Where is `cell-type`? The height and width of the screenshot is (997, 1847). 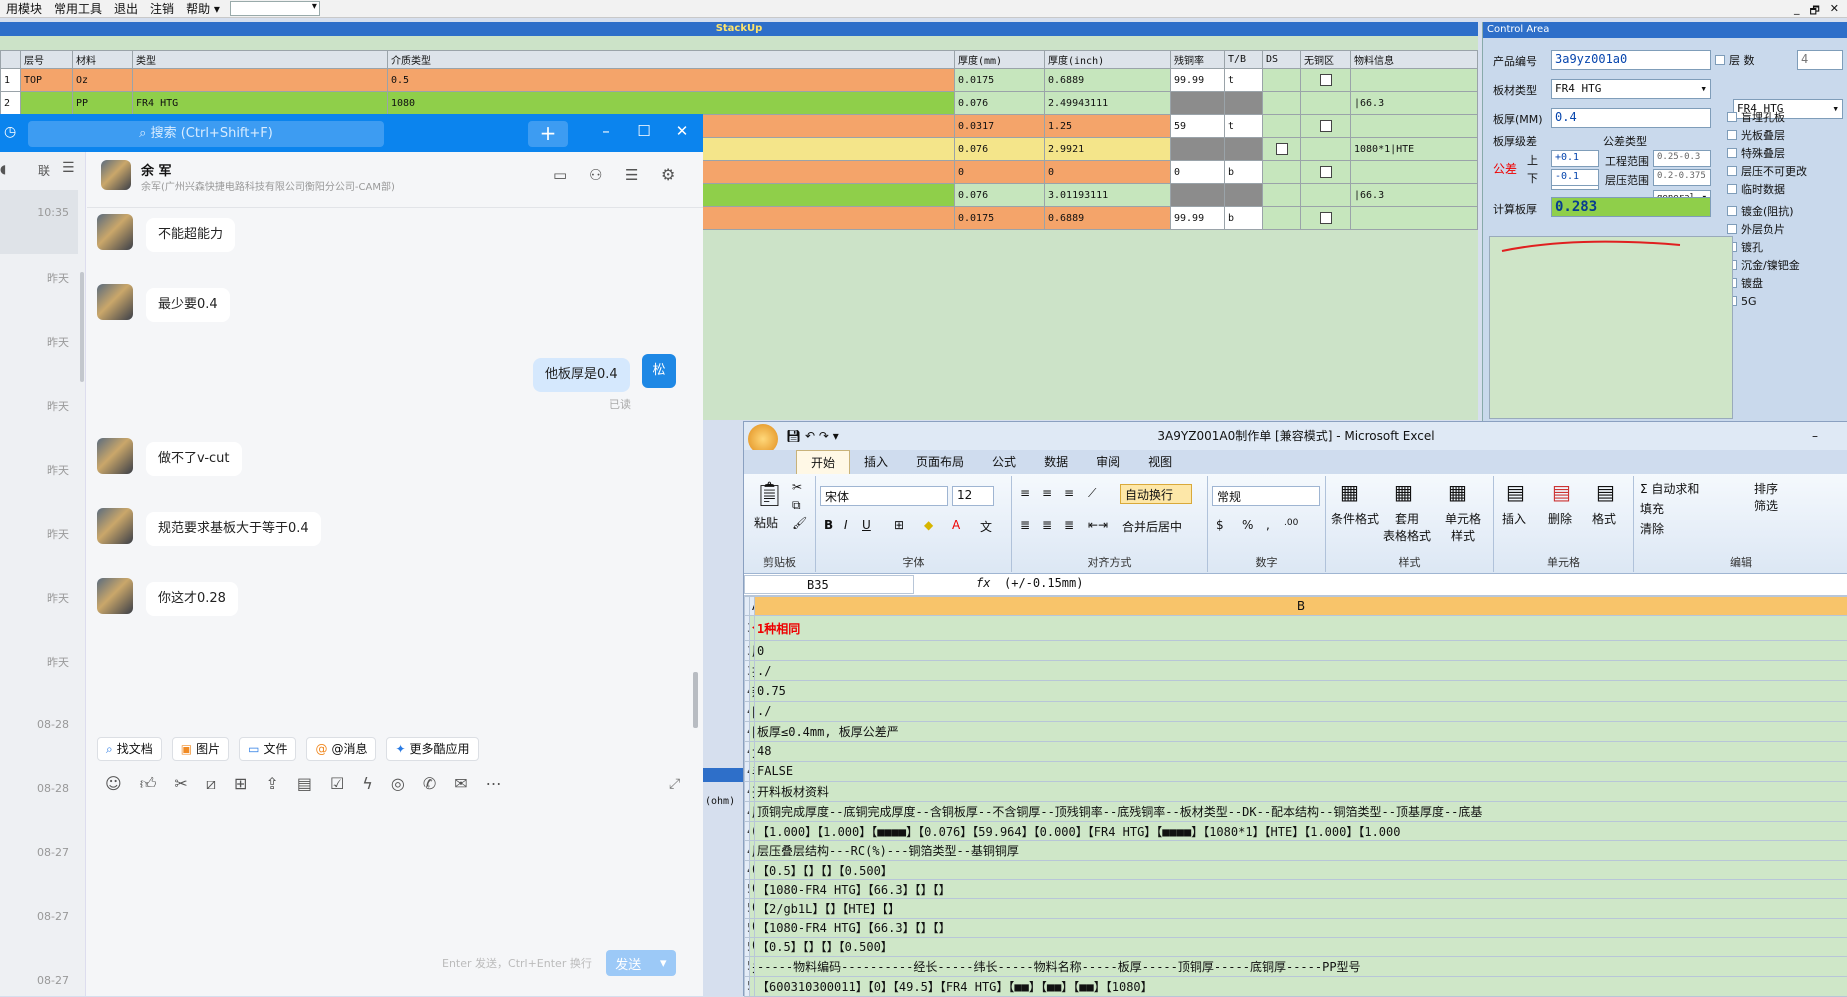
cell-type is located at coordinates (260, 80).